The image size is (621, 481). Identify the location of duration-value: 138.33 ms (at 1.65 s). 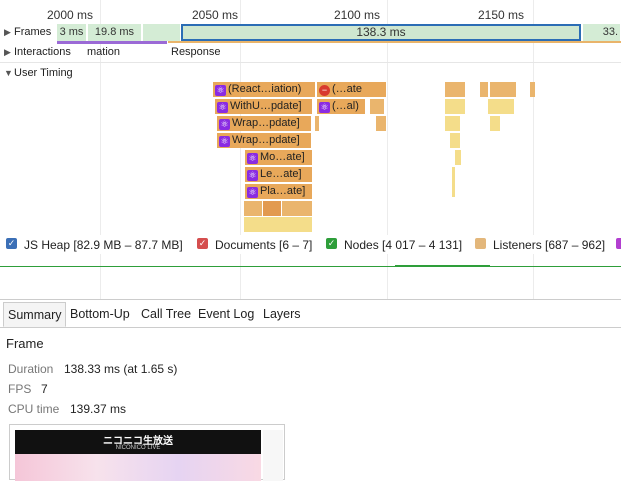
(121, 369).